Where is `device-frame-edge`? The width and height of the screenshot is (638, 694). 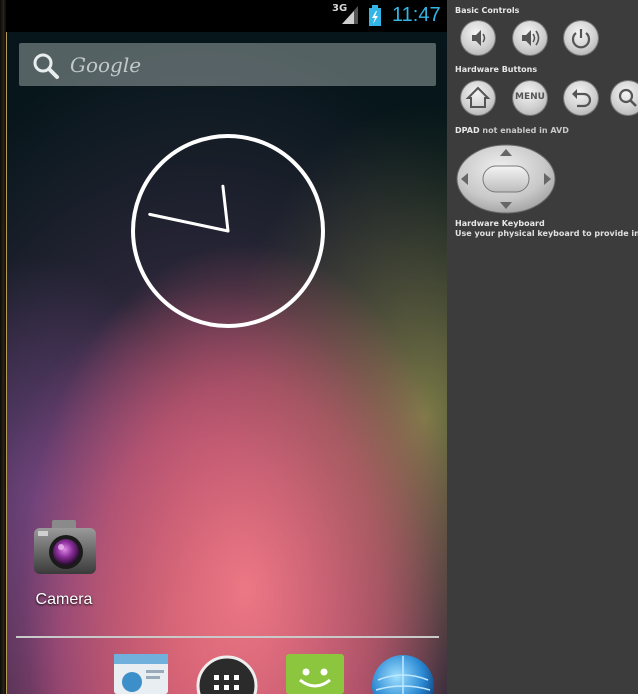 device-frame-edge is located at coordinates (3, 347).